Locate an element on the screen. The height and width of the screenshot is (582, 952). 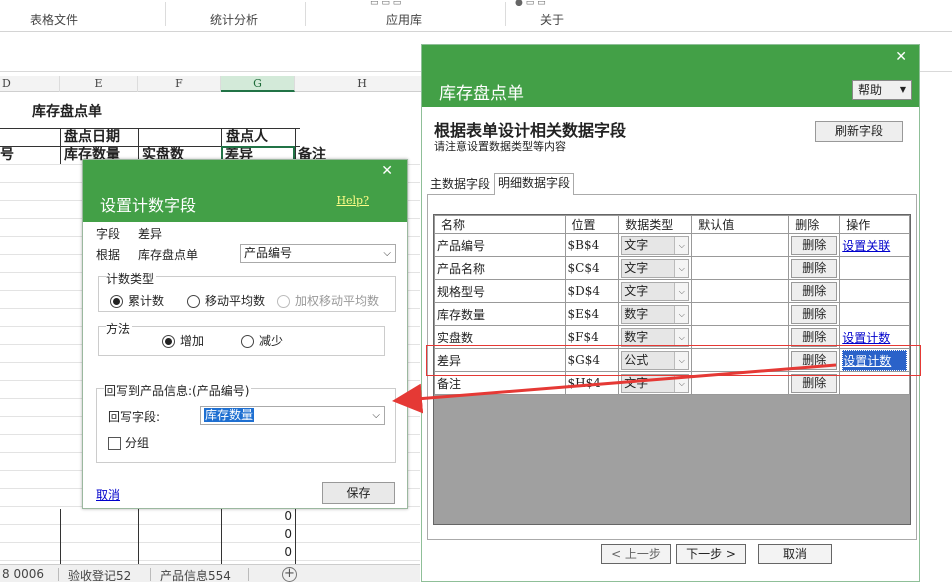
cell-number-header: 号 is located at coordinates (7, 155).